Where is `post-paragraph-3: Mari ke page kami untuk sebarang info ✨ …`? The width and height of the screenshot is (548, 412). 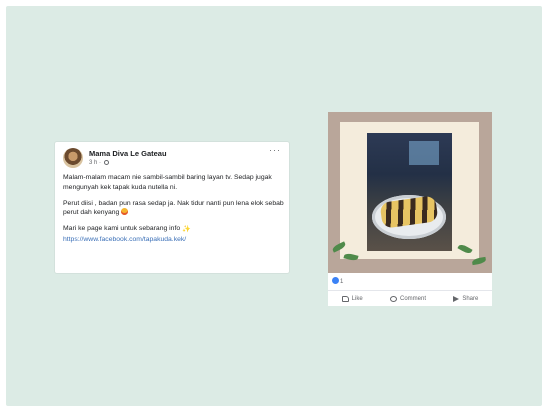 post-paragraph-3: Mari ke page kami untuk sebarang info ✨ … is located at coordinates (174, 234).